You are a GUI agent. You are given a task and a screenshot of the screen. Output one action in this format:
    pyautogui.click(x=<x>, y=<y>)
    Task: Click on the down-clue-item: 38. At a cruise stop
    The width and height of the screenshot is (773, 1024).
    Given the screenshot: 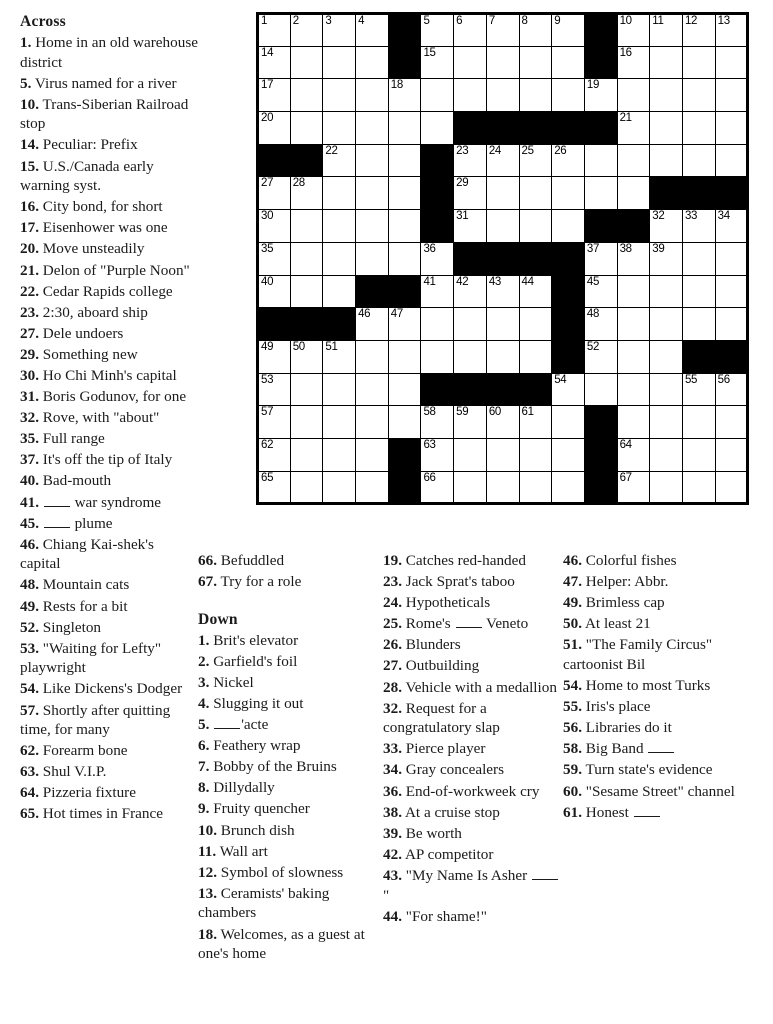 What is the action you would take?
    pyautogui.click(x=472, y=813)
    